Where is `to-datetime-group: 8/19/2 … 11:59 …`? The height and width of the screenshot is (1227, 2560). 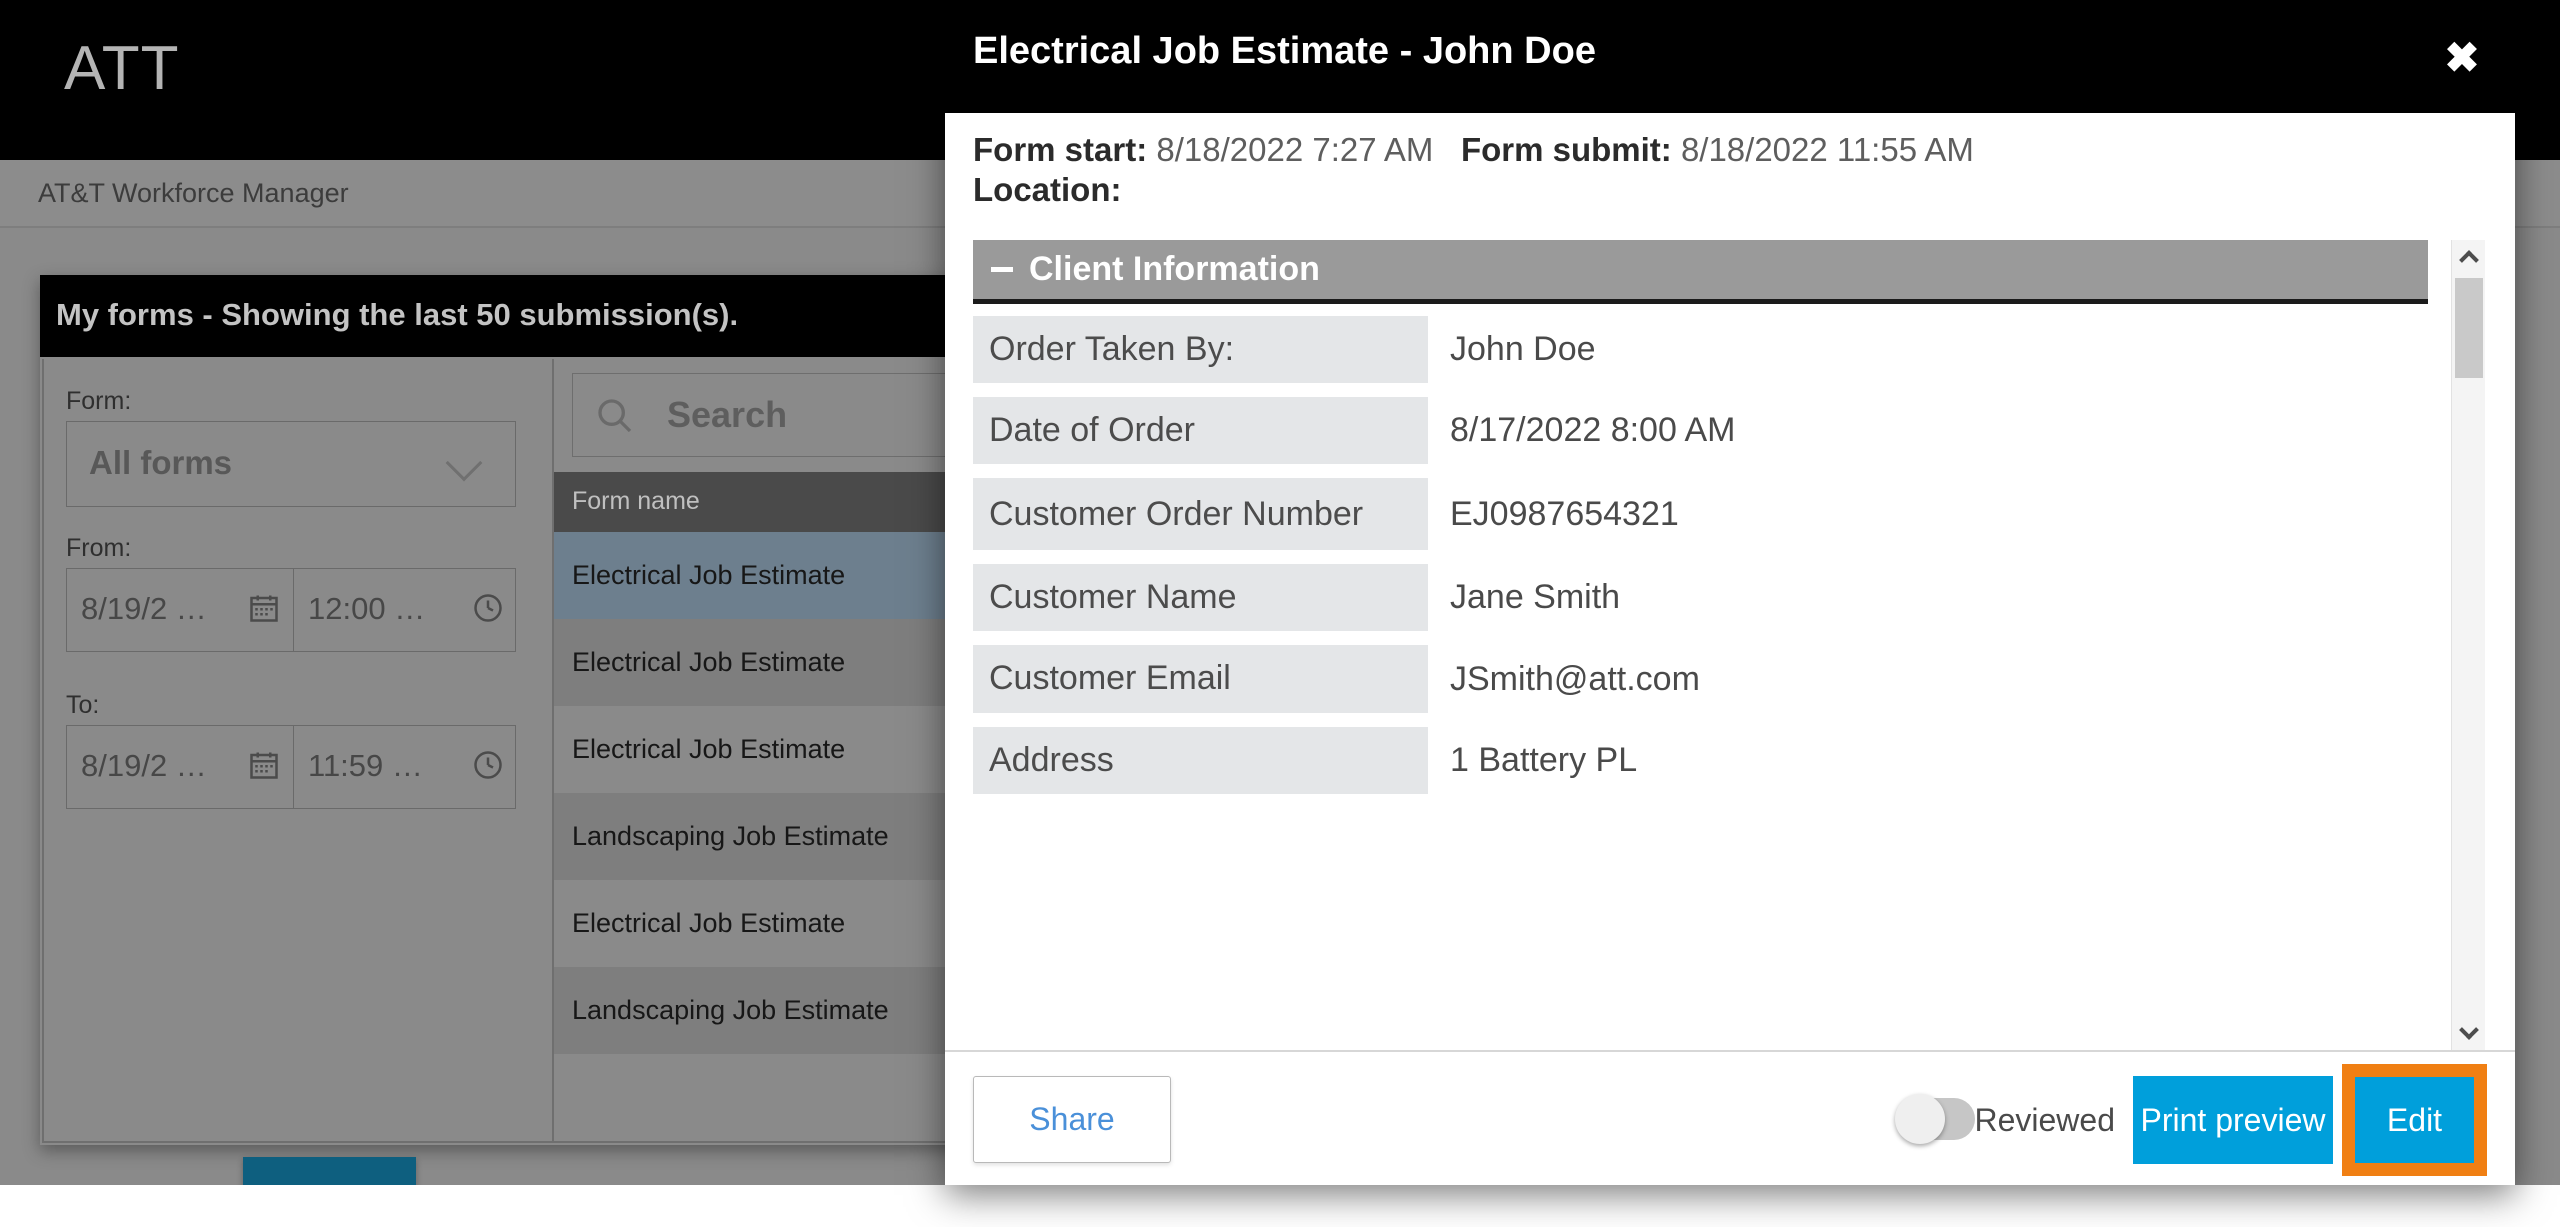 to-datetime-group: 8/19/2 … 11:59 … is located at coordinates (291, 767).